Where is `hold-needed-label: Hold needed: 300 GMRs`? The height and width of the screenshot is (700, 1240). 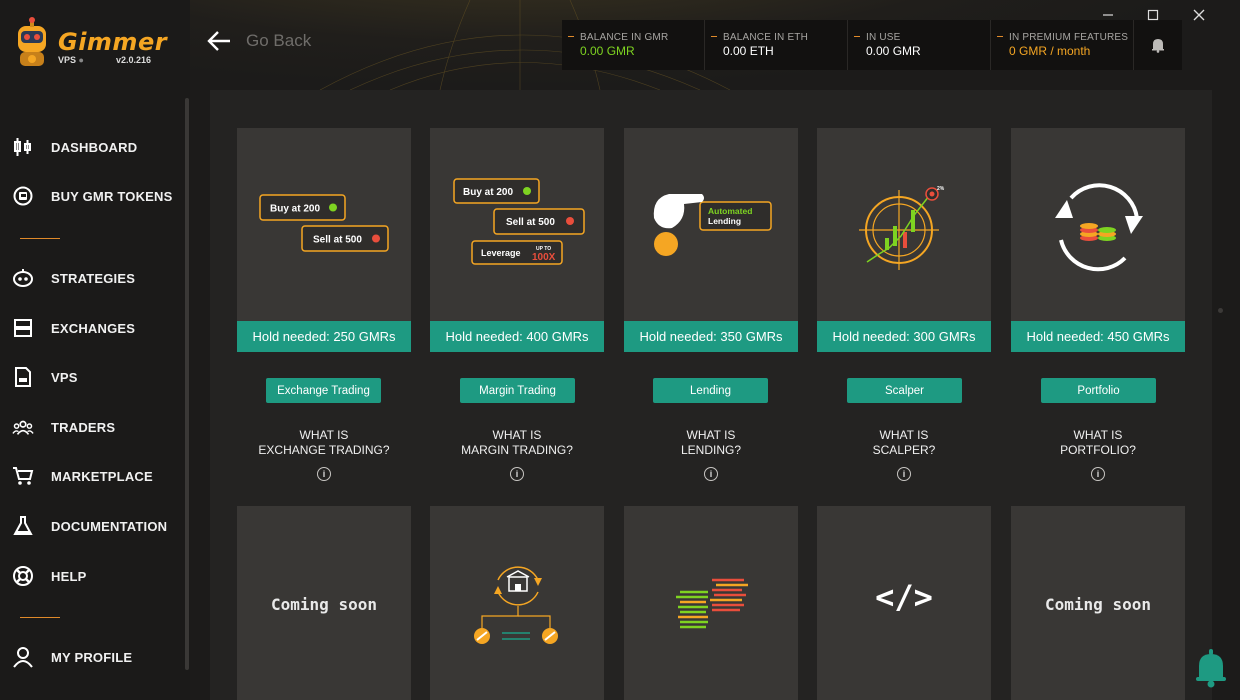 hold-needed-label: Hold needed: 300 GMRs is located at coordinates (904, 336).